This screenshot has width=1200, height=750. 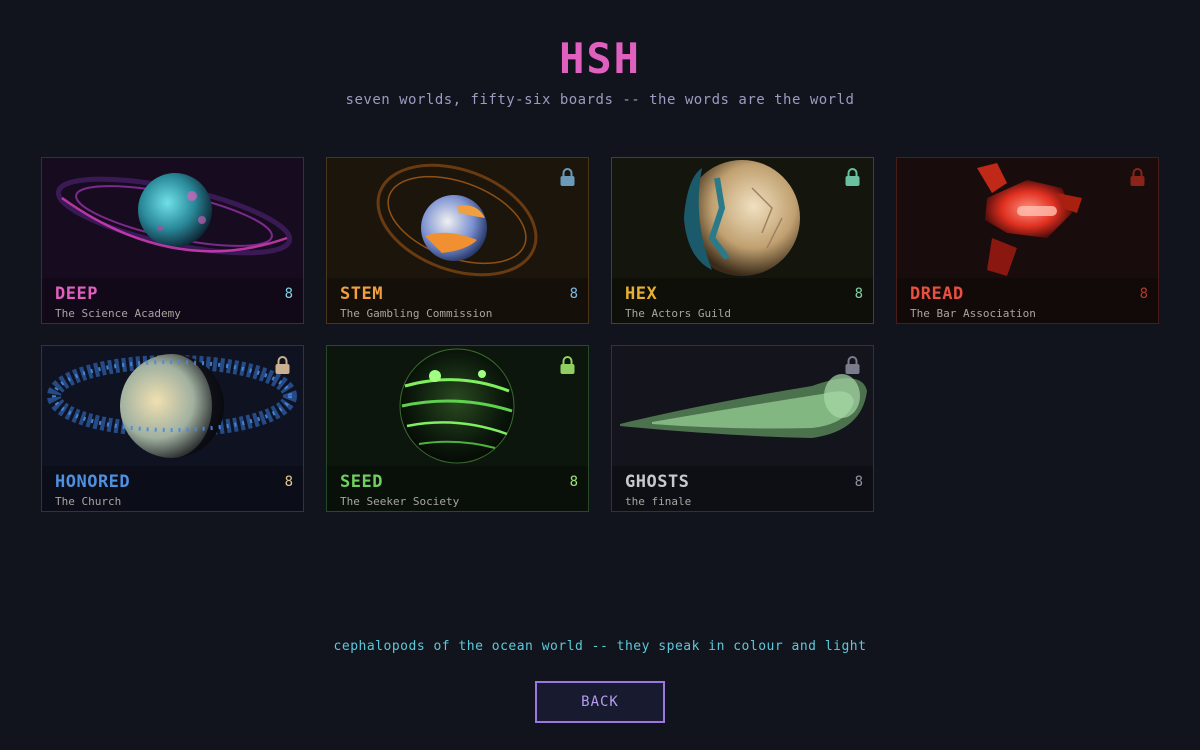 I want to click on world-org: The Science Academy, so click(x=118, y=313).